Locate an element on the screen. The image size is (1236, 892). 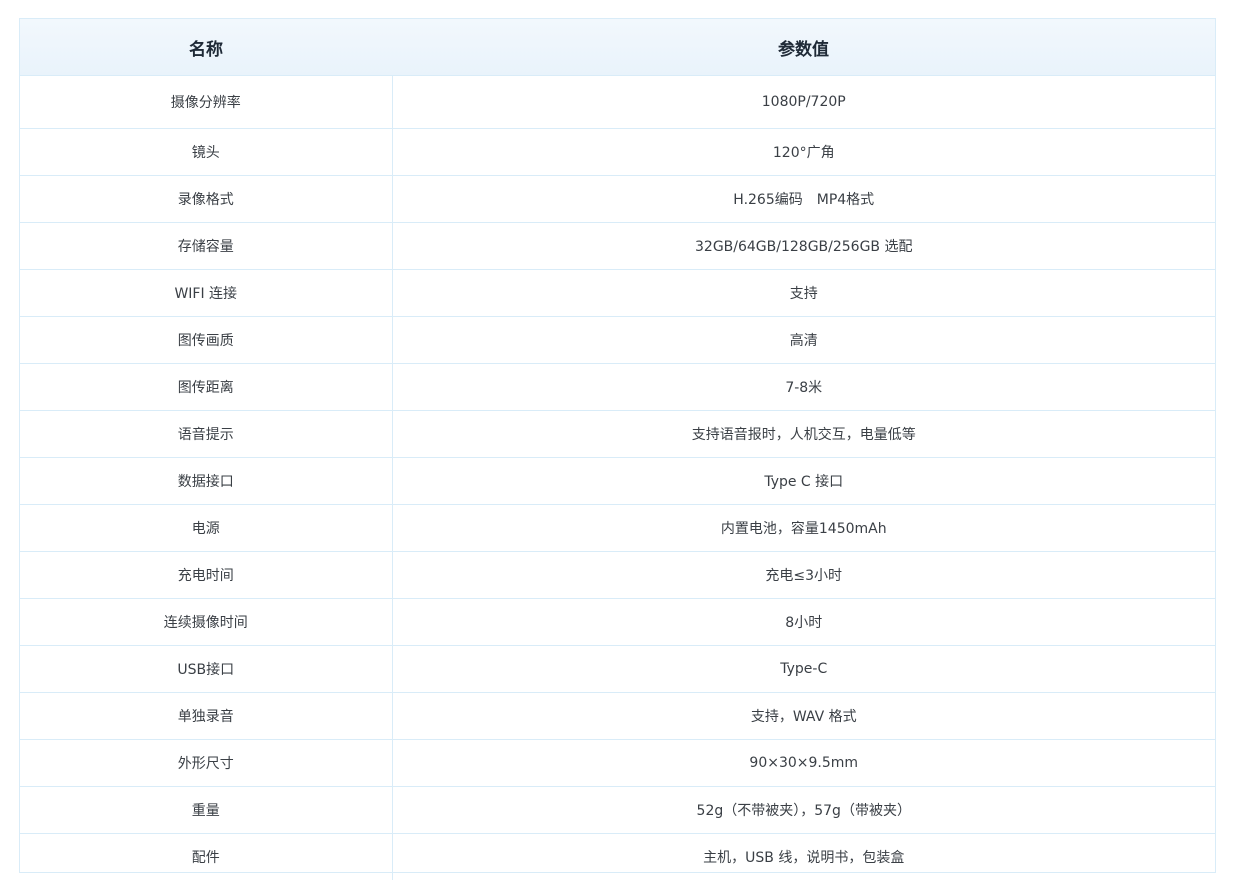
row-value: 支持，WAV 格式 is located at coordinates (803, 716).